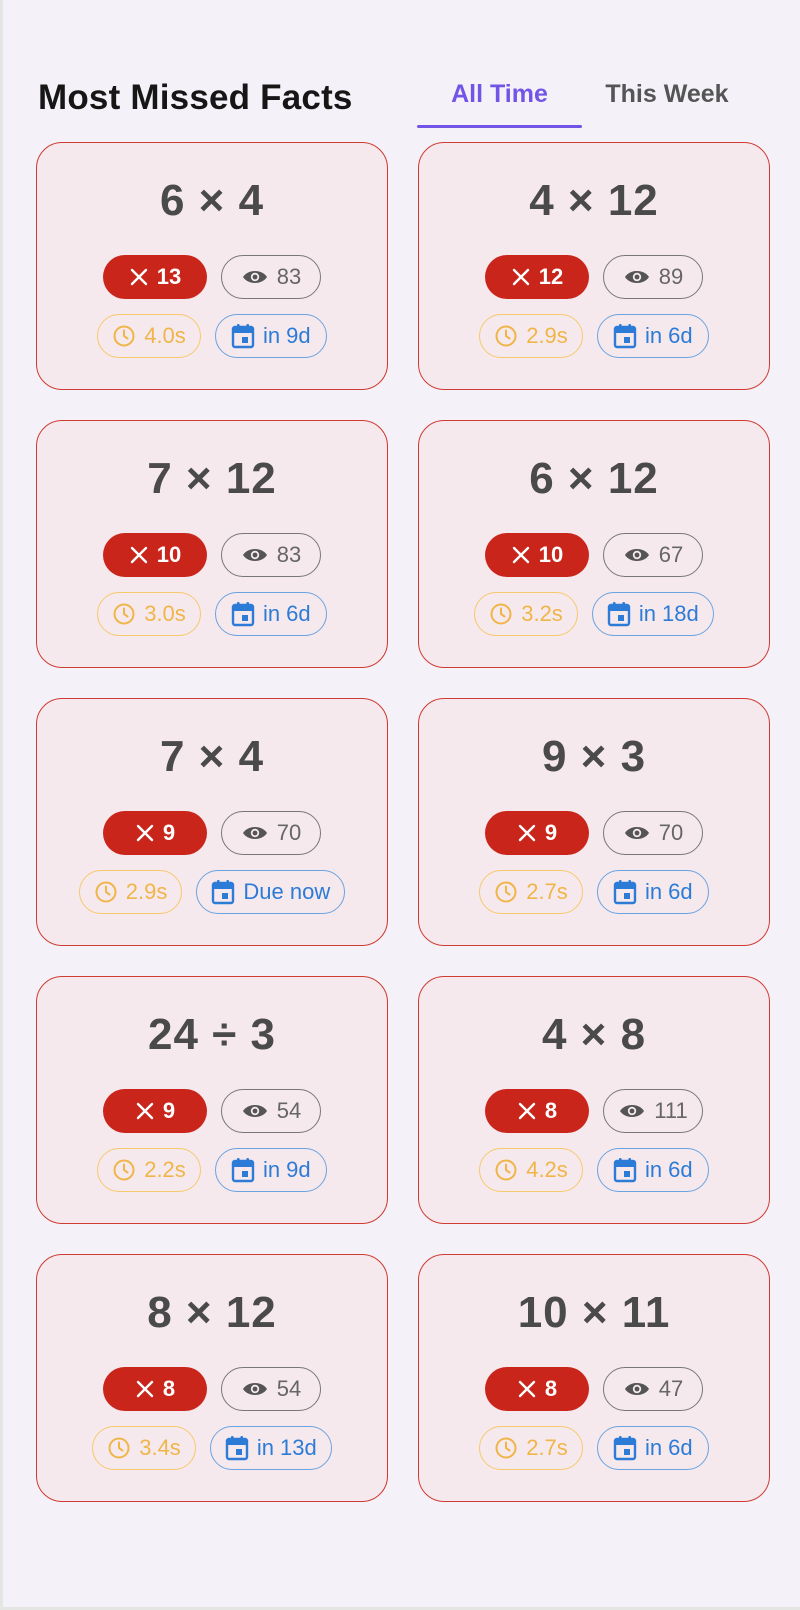 The height and width of the screenshot is (1610, 800). I want to click on fact-label: 24 ÷ 3, so click(211, 1034).